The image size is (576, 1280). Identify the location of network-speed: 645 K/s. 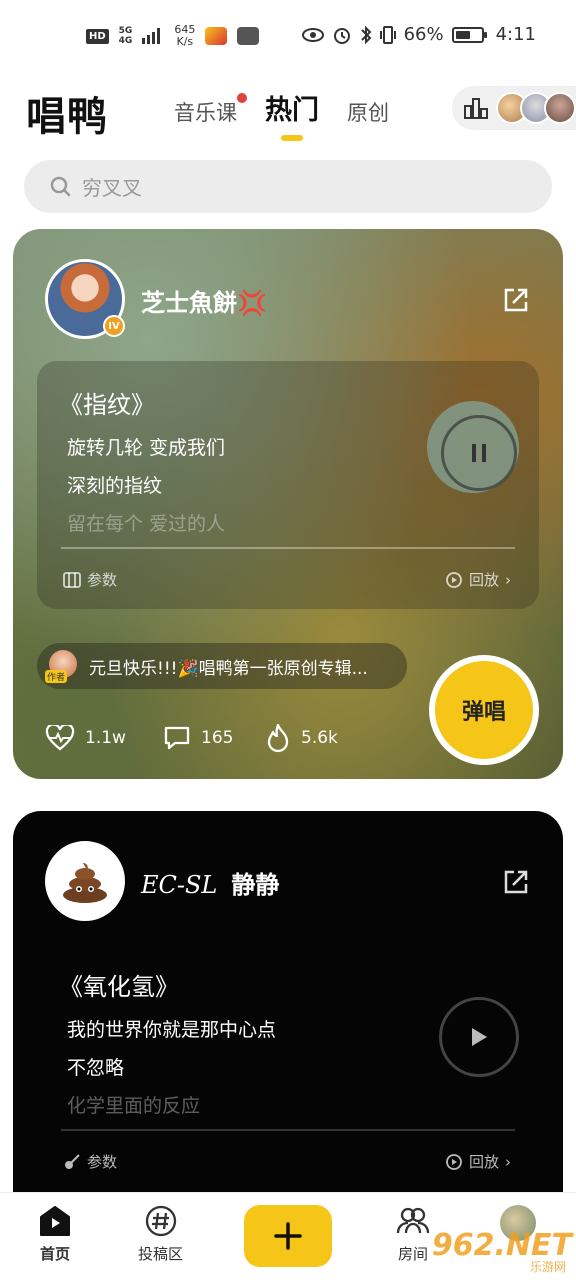
(184, 36).